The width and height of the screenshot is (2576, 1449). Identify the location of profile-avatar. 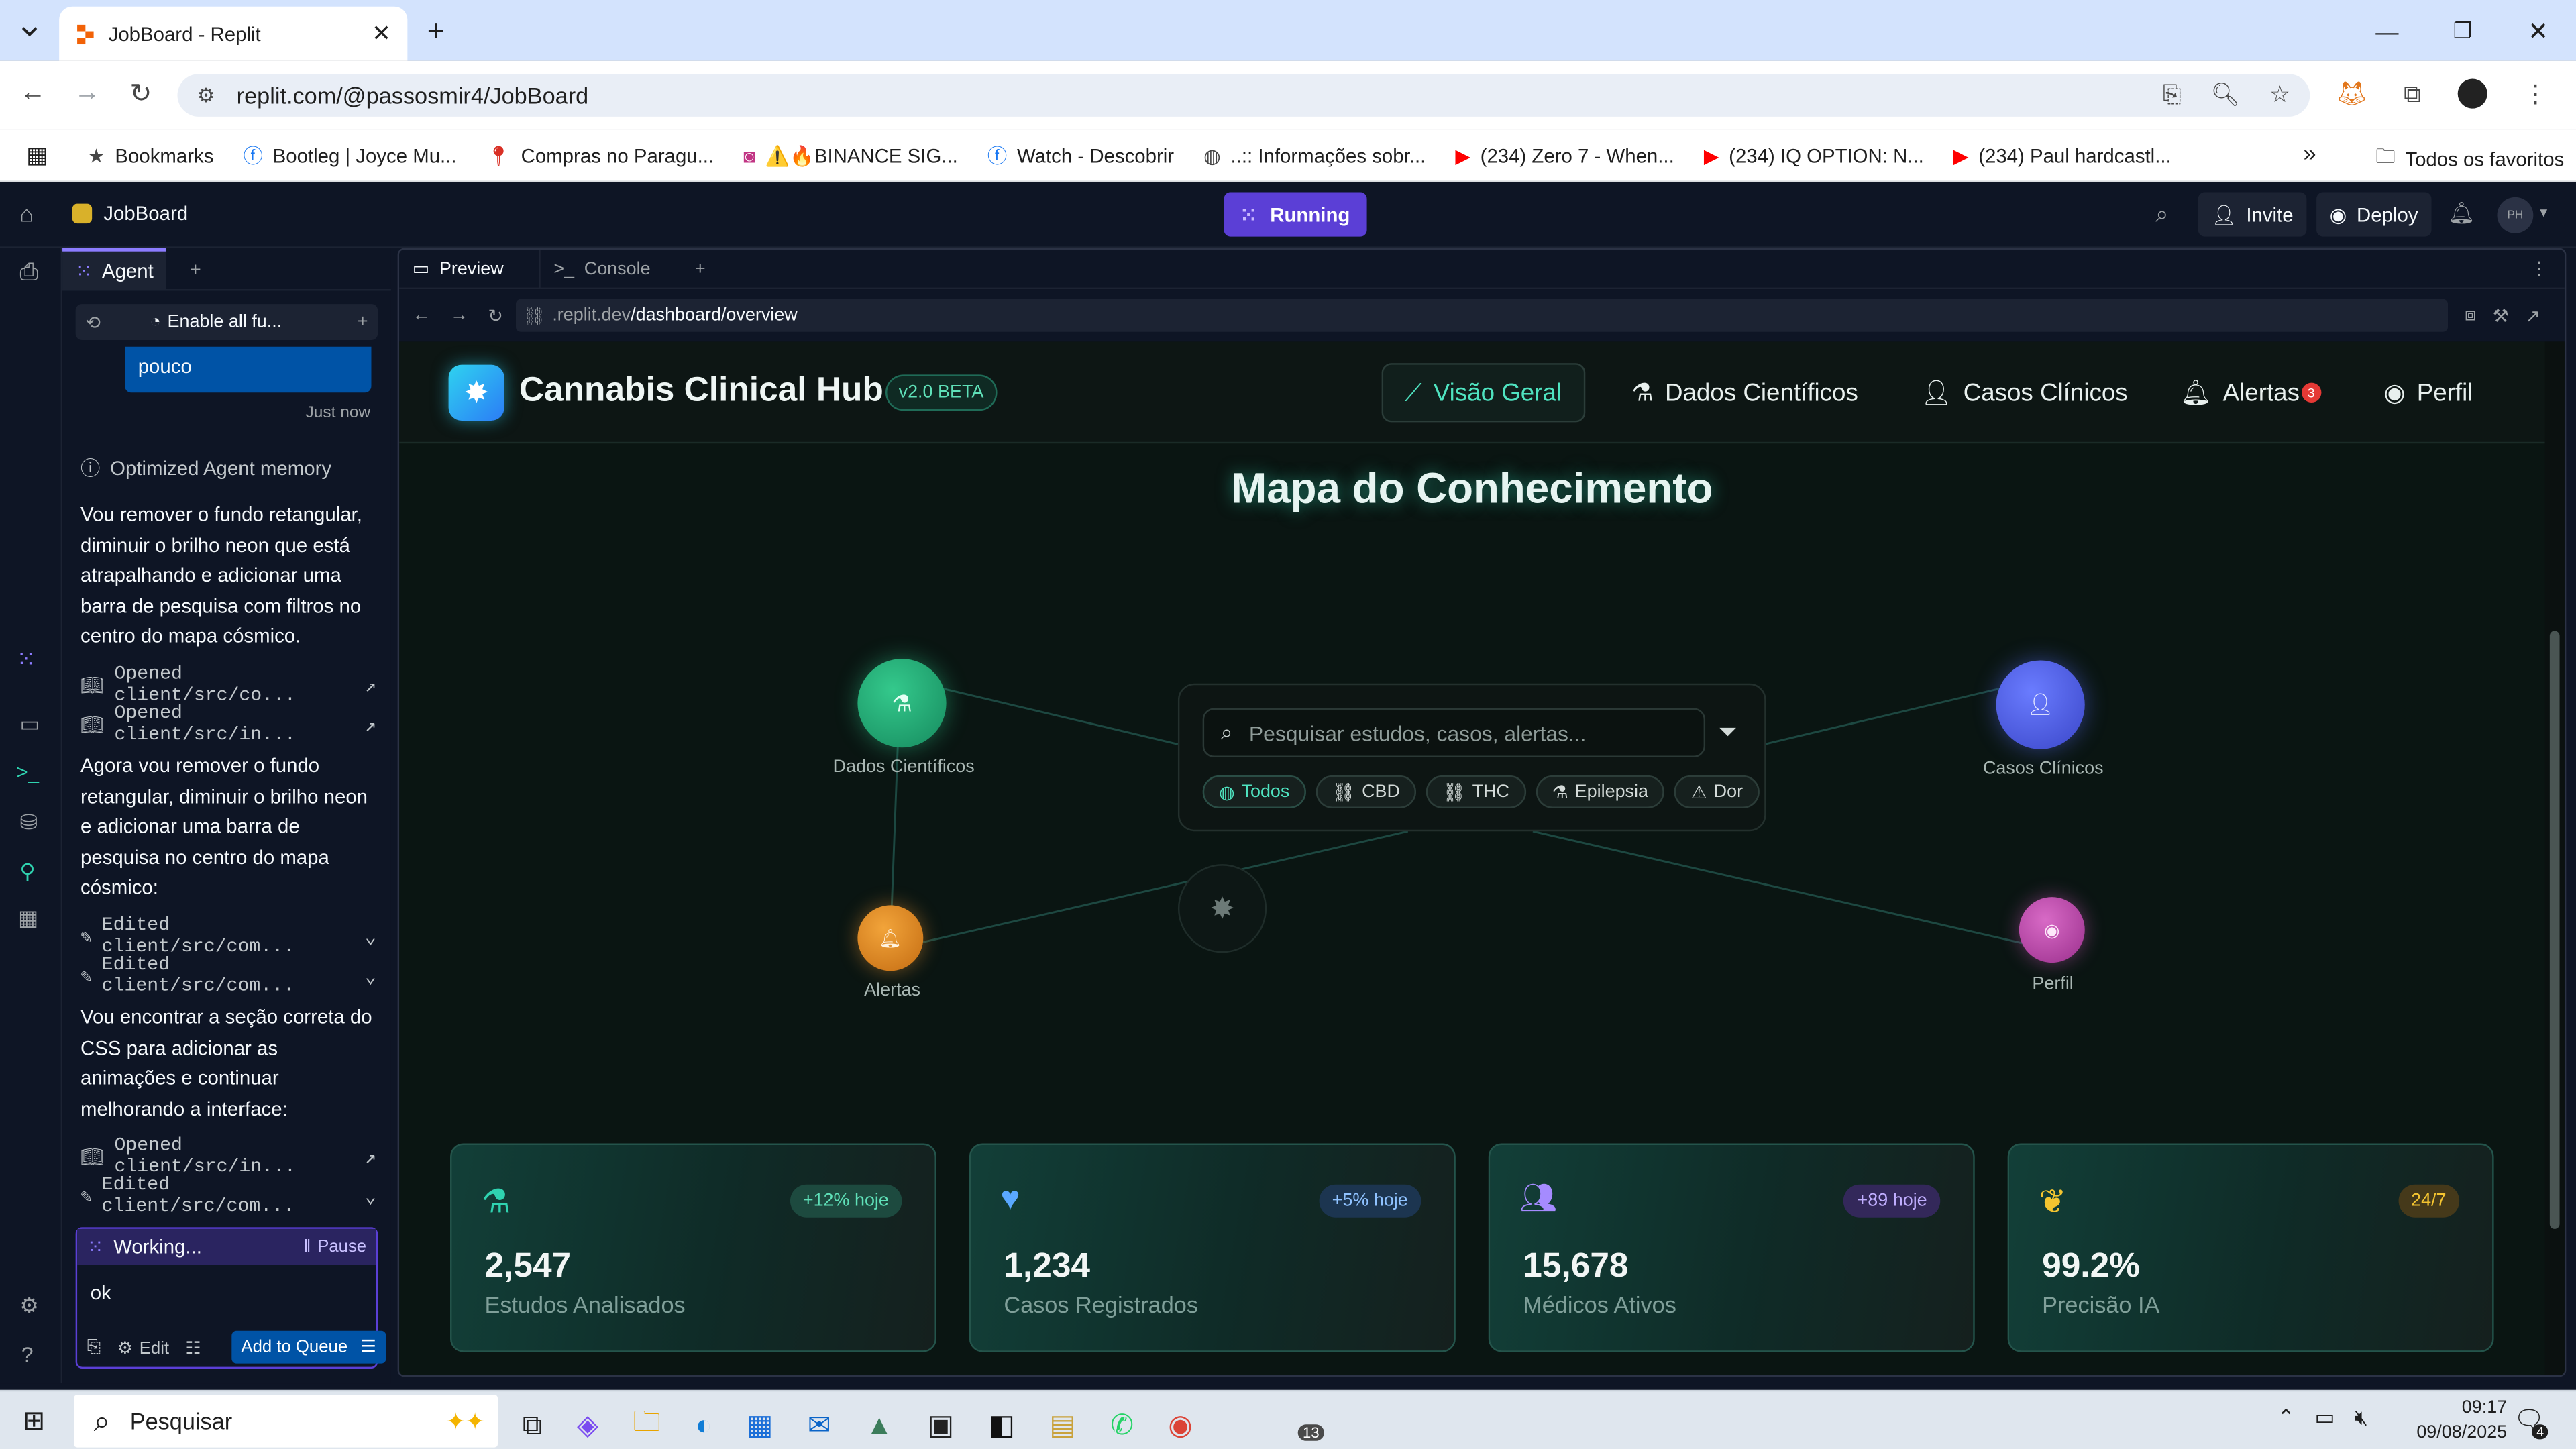
(2472, 93).